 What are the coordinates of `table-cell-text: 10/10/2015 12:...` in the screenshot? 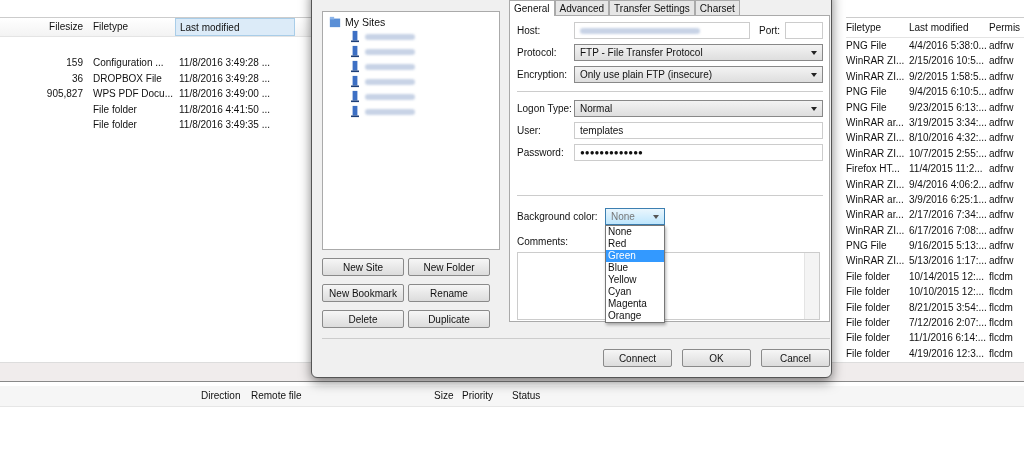 It's located at (947, 292).